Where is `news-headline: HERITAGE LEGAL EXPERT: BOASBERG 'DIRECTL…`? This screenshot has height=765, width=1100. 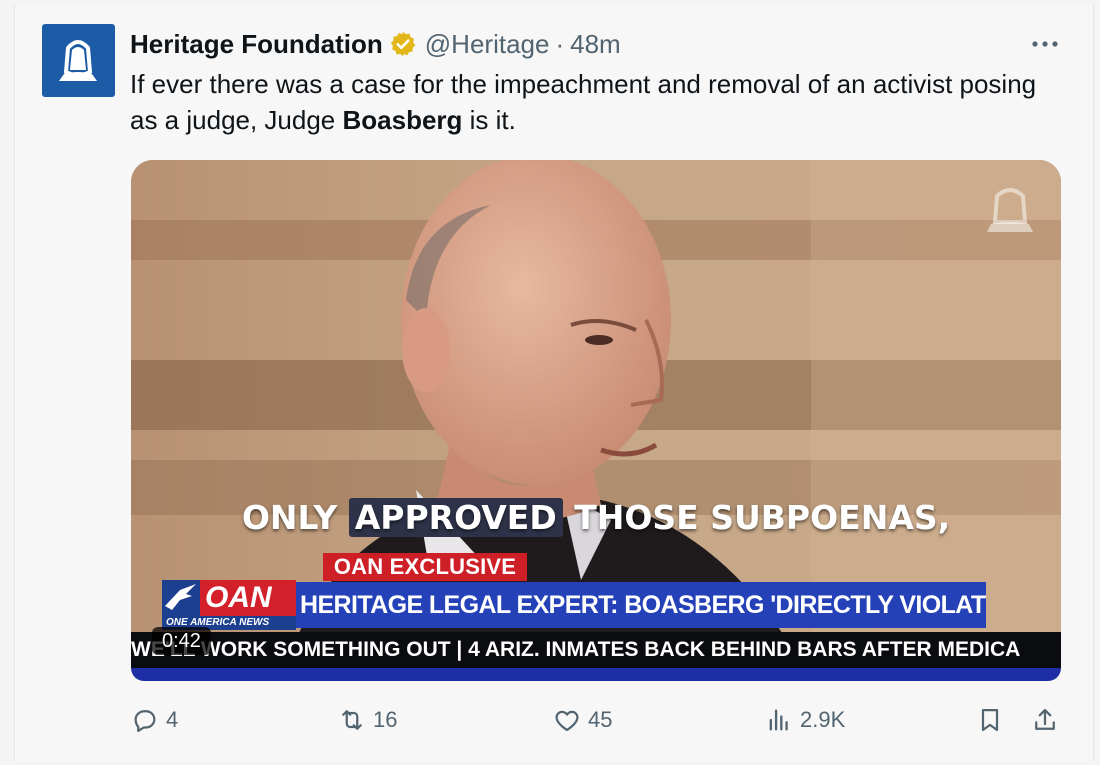
news-headline: HERITAGE LEGAL EXPERT: BOASBERG 'DIRECTL… is located at coordinates (641, 605).